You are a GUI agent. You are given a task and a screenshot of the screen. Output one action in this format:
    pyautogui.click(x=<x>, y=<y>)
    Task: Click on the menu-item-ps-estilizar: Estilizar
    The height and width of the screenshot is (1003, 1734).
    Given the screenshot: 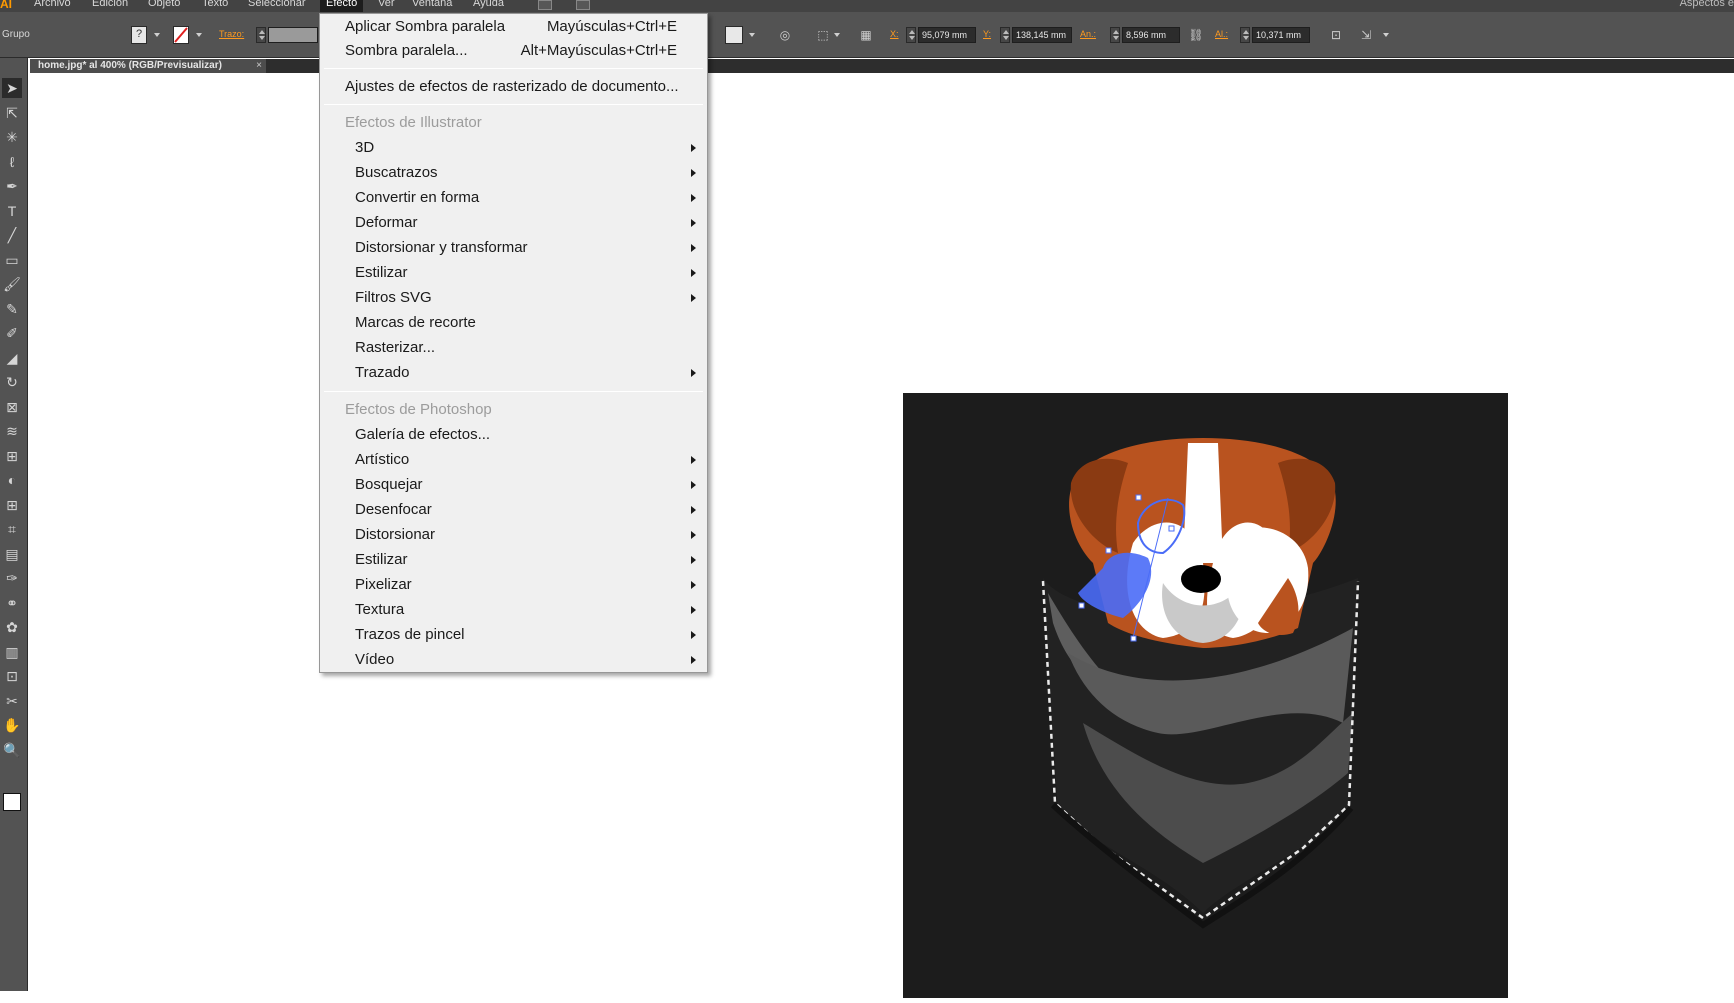 What is the action you would take?
    pyautogui.click(x=513, y=560)
    